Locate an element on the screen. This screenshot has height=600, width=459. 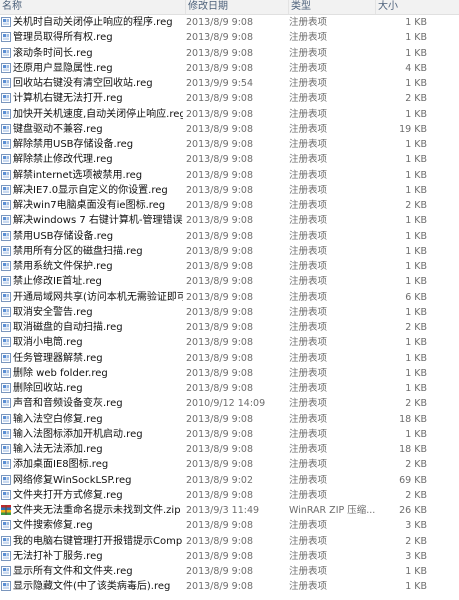
file-name: 取消安全警告.reg is located at coordinates (53, 312).